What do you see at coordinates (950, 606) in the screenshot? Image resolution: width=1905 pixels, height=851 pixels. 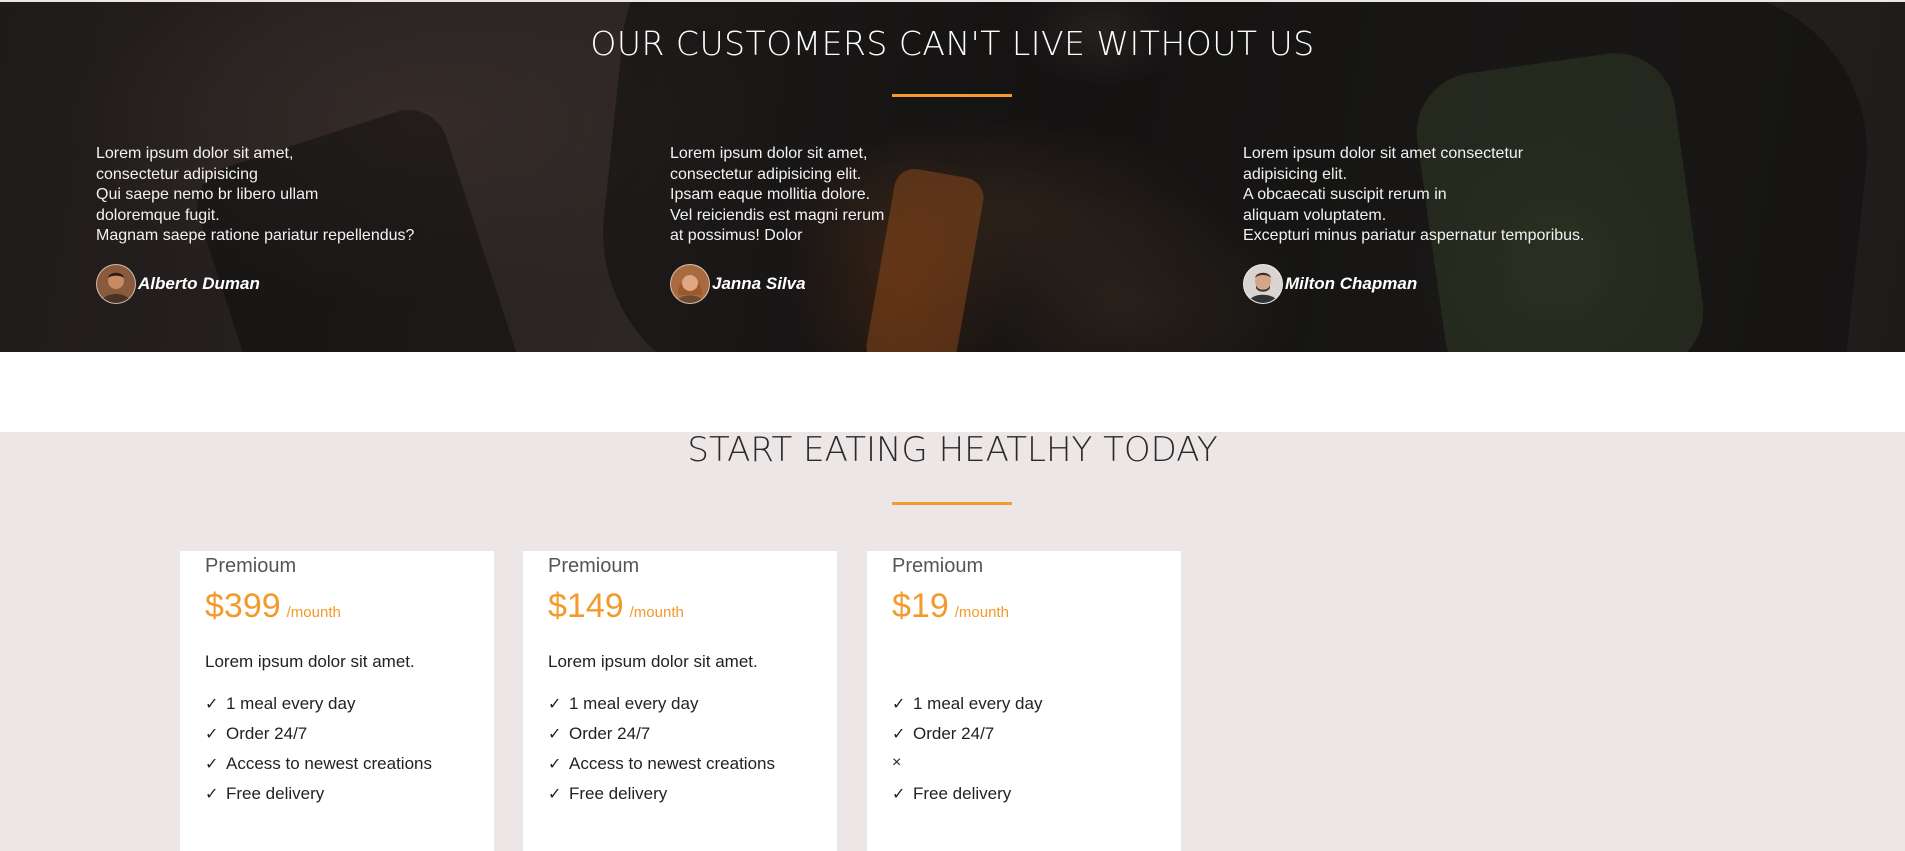 I see `plan-price: $19 /mounth` at bounding box center [950, 606].